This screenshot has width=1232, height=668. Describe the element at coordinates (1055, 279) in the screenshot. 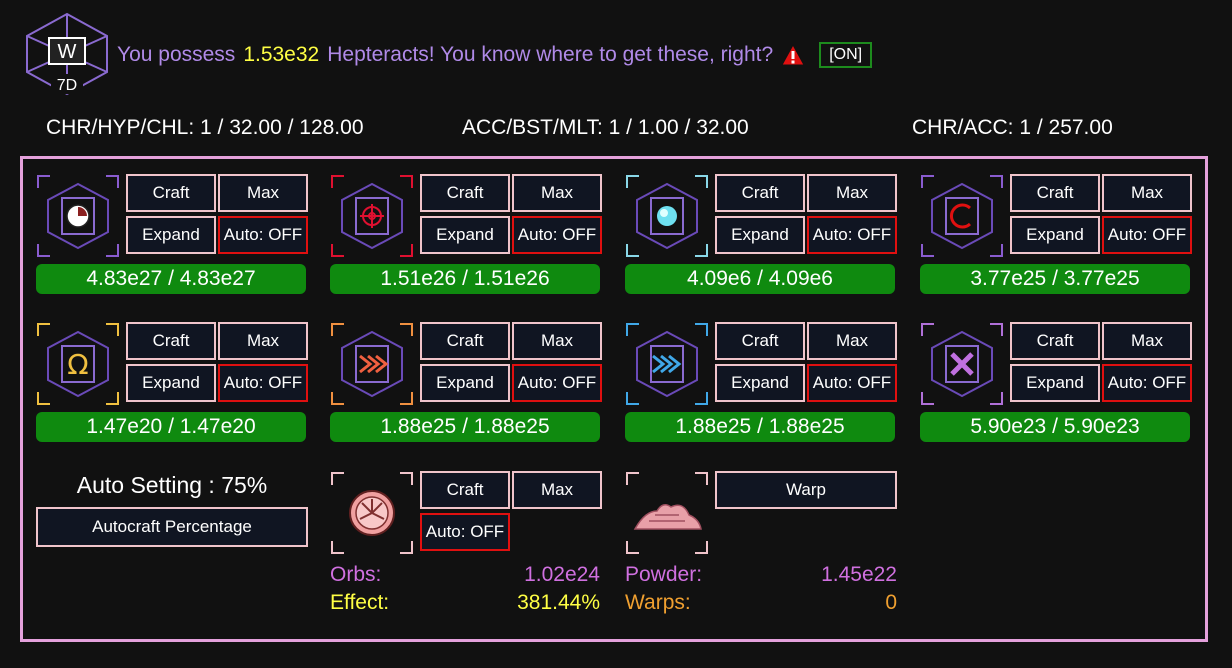

I see `cube-progress-bar: 3.77e25 / 3.77e25` at that location.